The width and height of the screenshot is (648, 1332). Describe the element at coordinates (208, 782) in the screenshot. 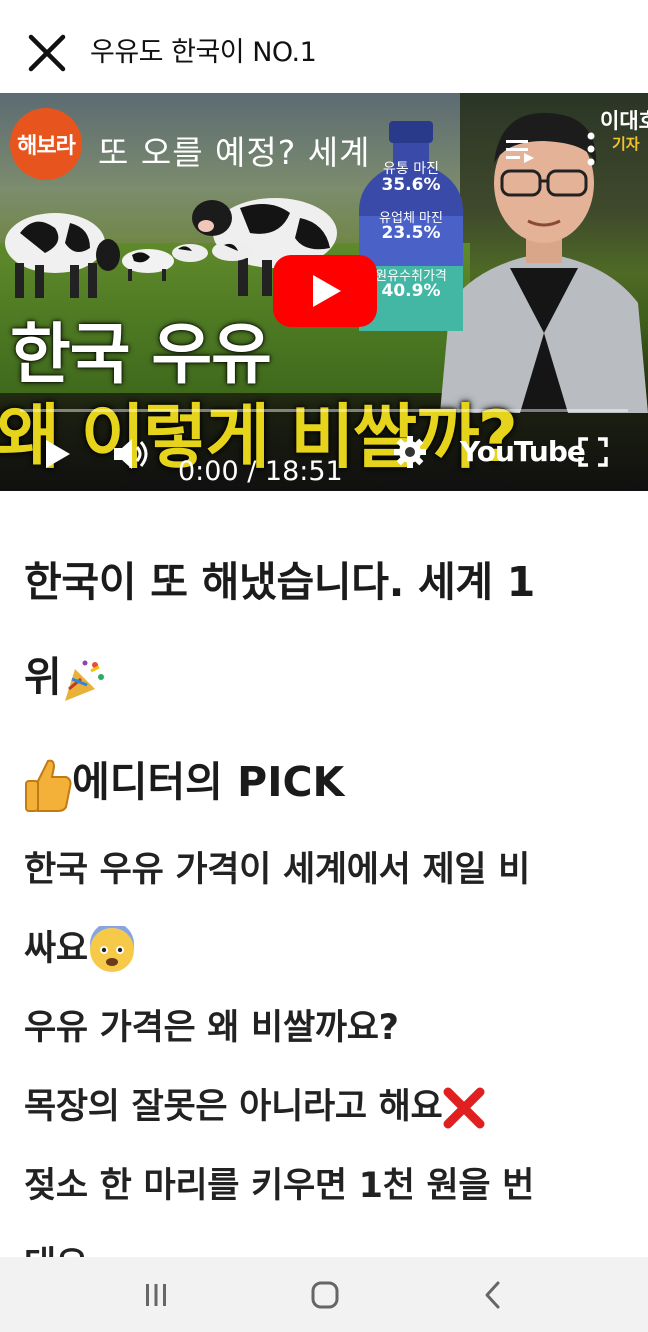

I see `editor-pick-label: 에디터의 PICK` at that location.